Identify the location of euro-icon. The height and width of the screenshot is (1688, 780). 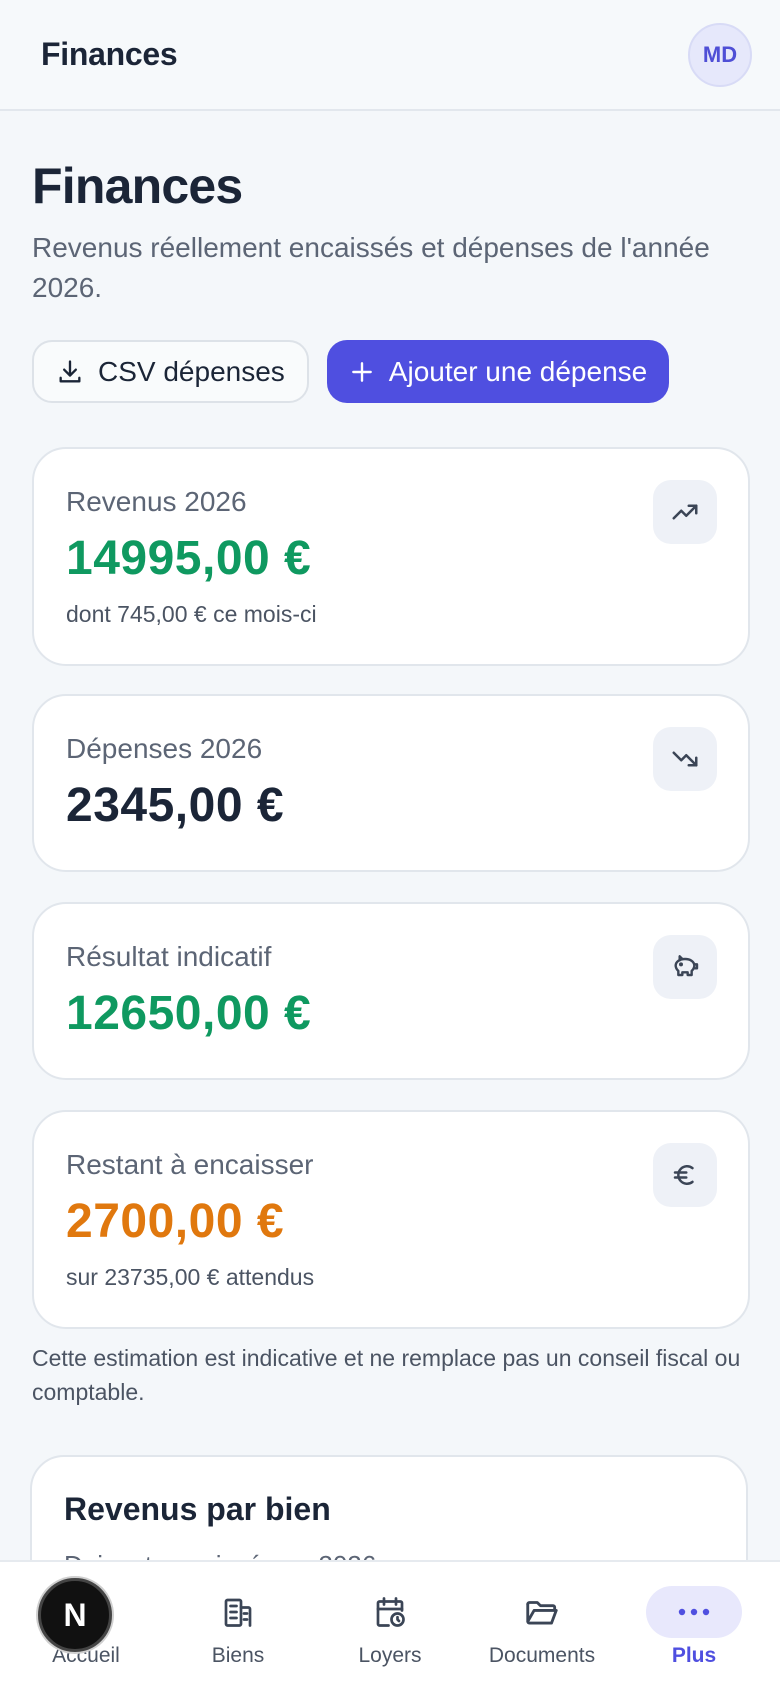
(685, 1175).